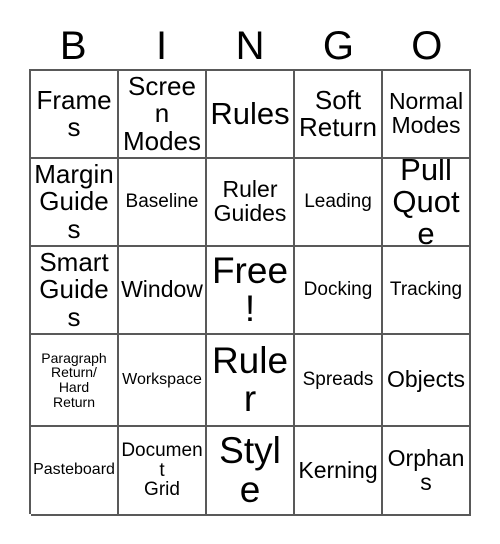 Image resolution: width=500 pixels, height=544 pixels. I want to click on bingo-cell-r2c2: Baseline, so click(163, 203).